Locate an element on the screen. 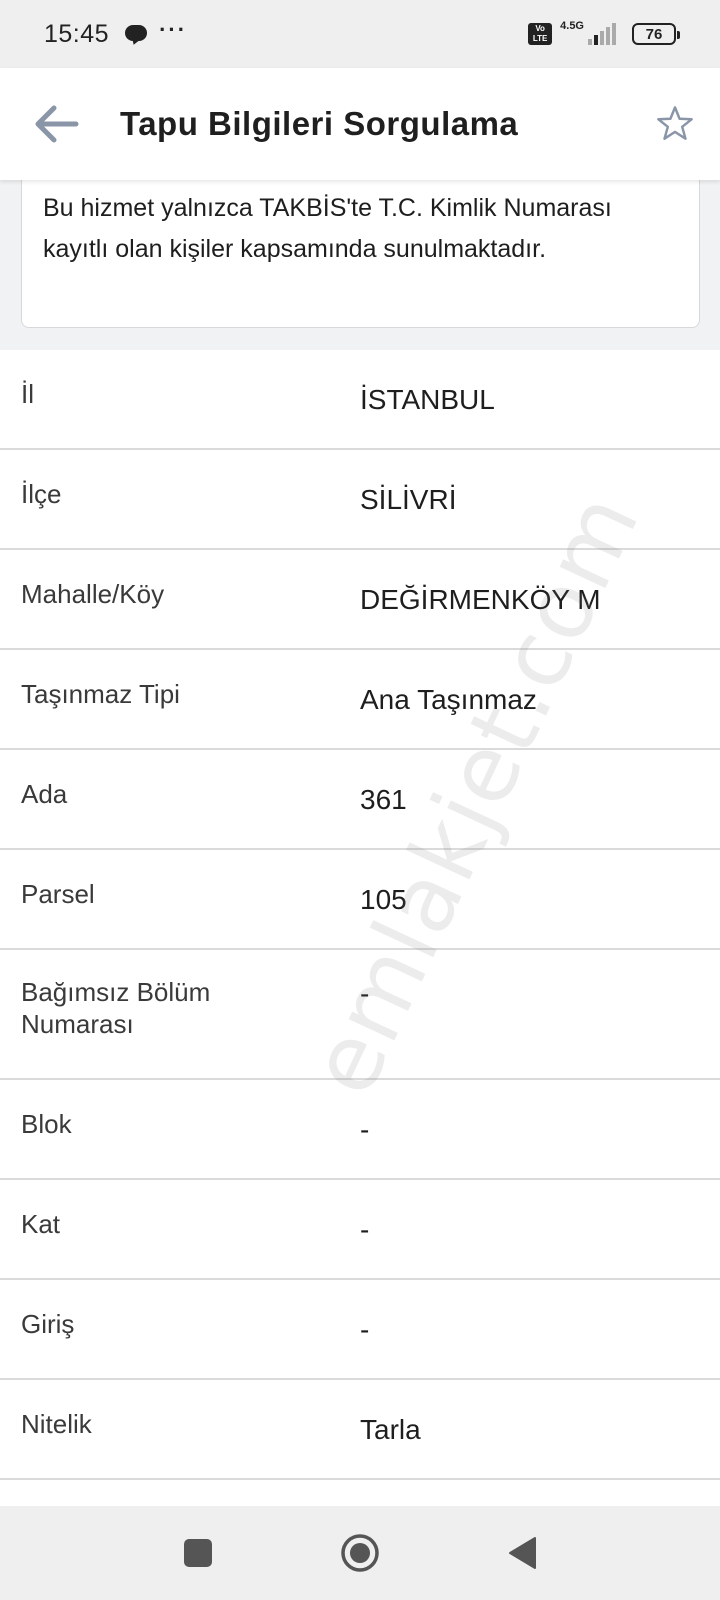 This screenshot has height=1600, width=720. detail-label: Taşınmaz Tipi is located at coordinates (100, 694).